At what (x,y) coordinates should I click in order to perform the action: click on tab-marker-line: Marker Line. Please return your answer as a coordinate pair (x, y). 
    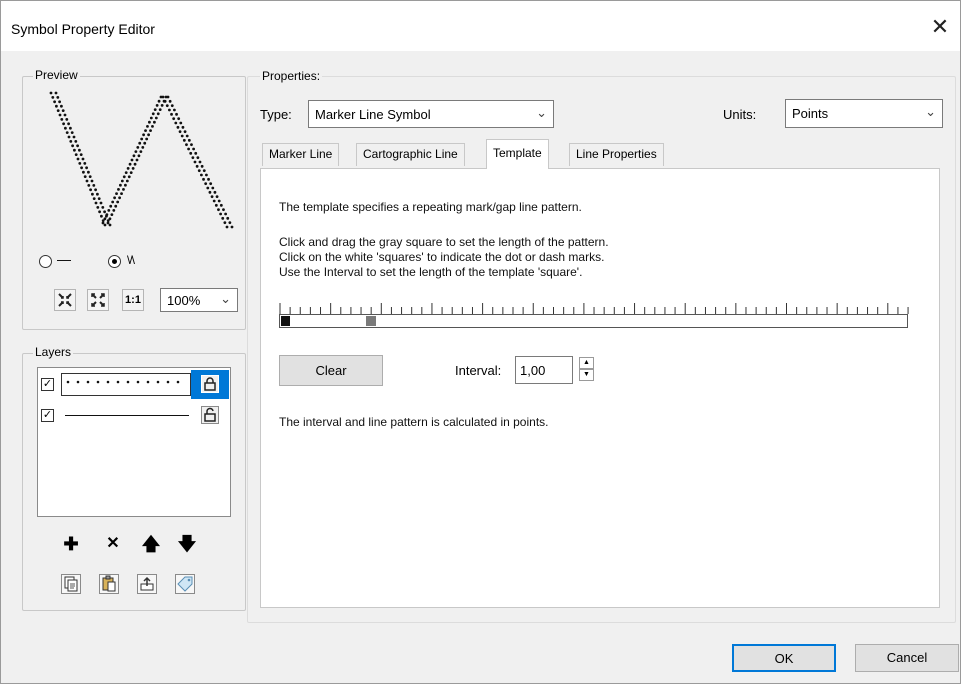
    Looking at the image, I should click on (301, 154).